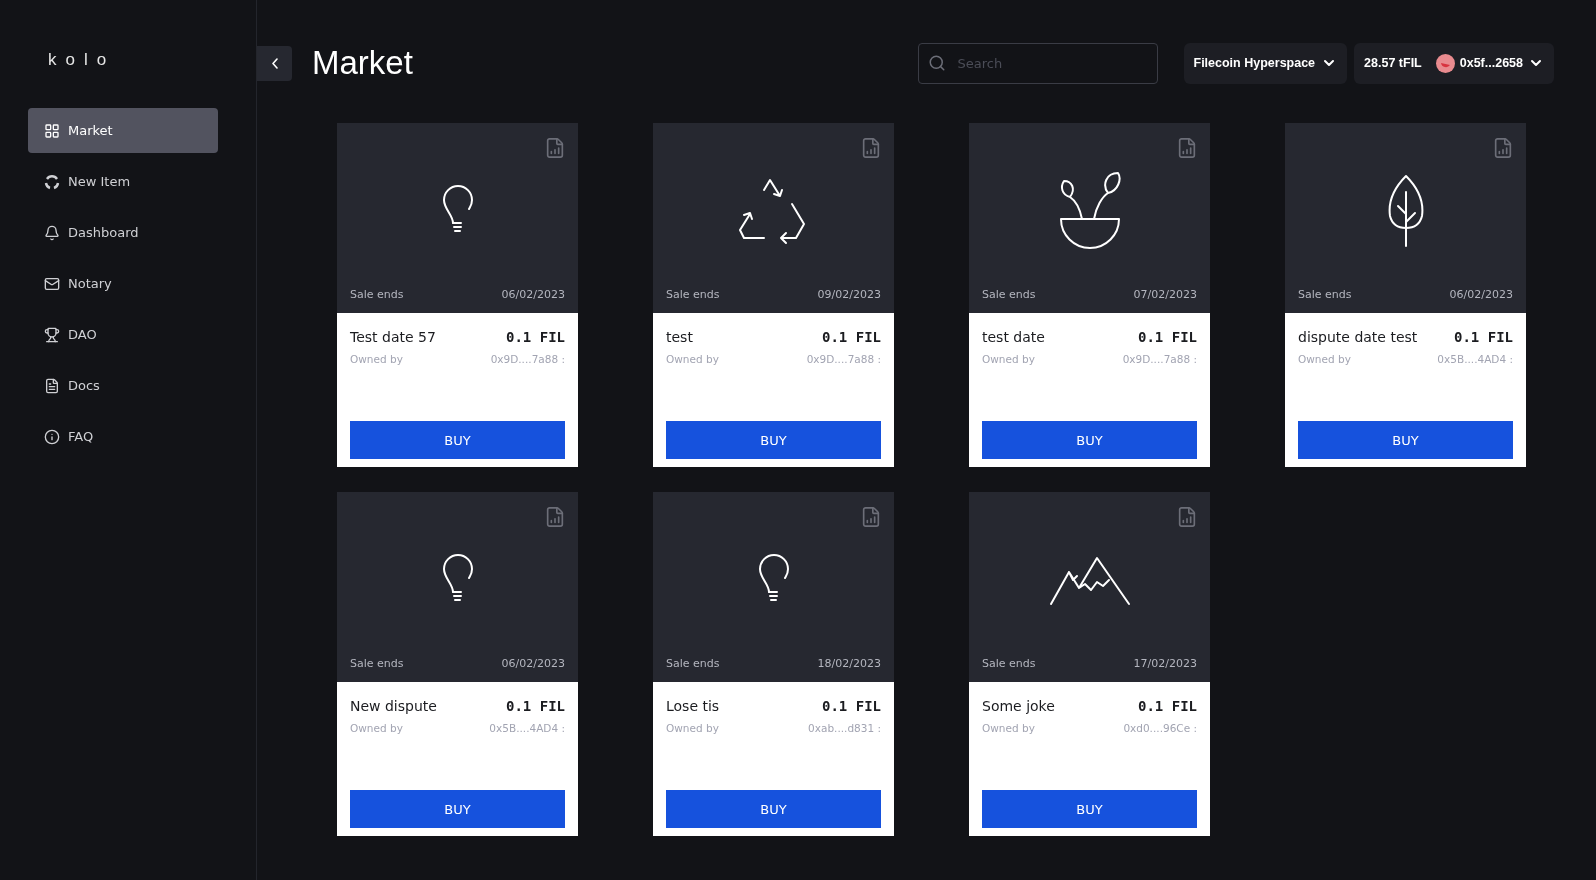 This screenshot has height=880, width=1596. Describe the element at coordinates (936, 62) in the screenshot. I see `search-icon` at that location.